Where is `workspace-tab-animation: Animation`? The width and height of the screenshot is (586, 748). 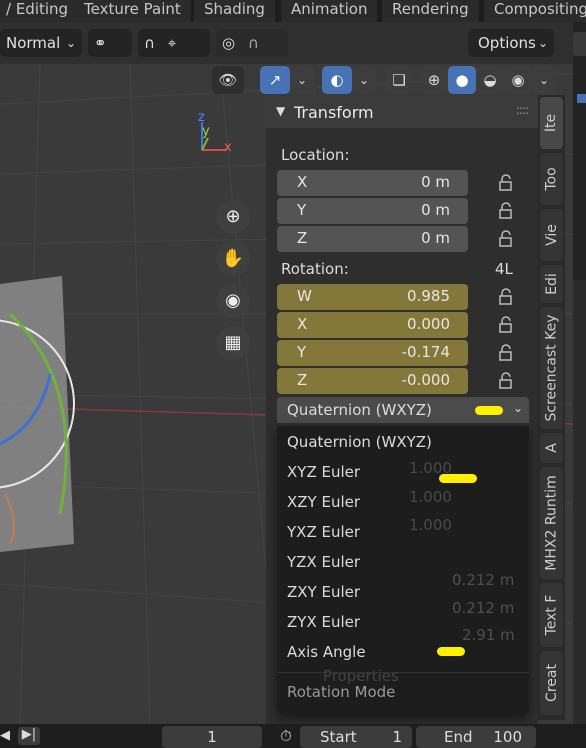
workspace-tab-animation: Animation is located at coordinates (329, 11).